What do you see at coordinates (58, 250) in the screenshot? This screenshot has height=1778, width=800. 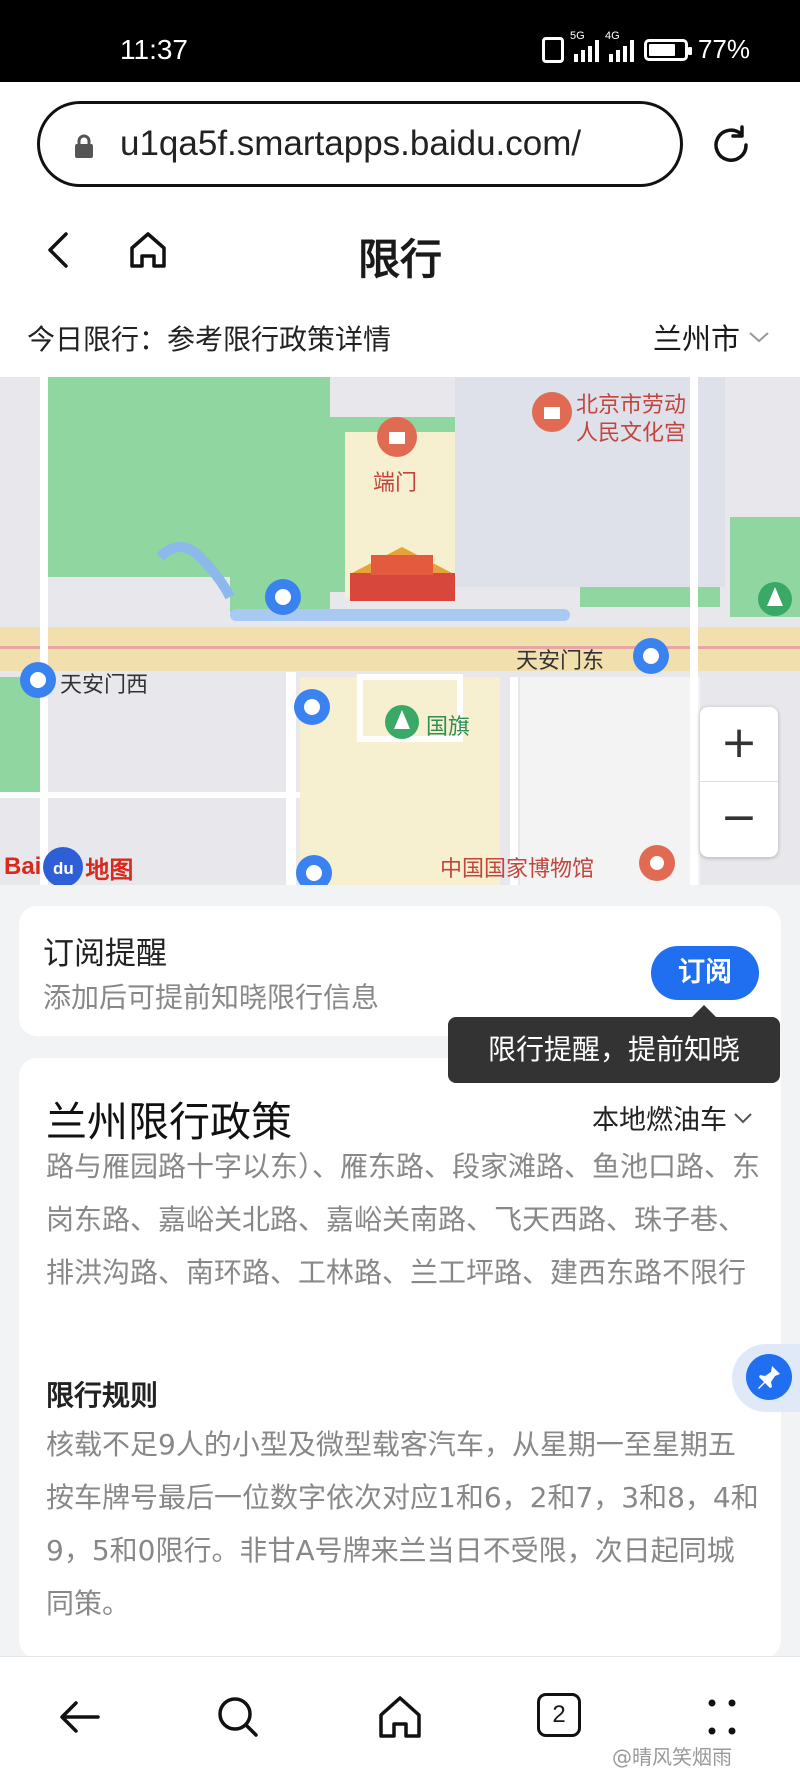 I see `back-icon` at bounding box center [58, 250].